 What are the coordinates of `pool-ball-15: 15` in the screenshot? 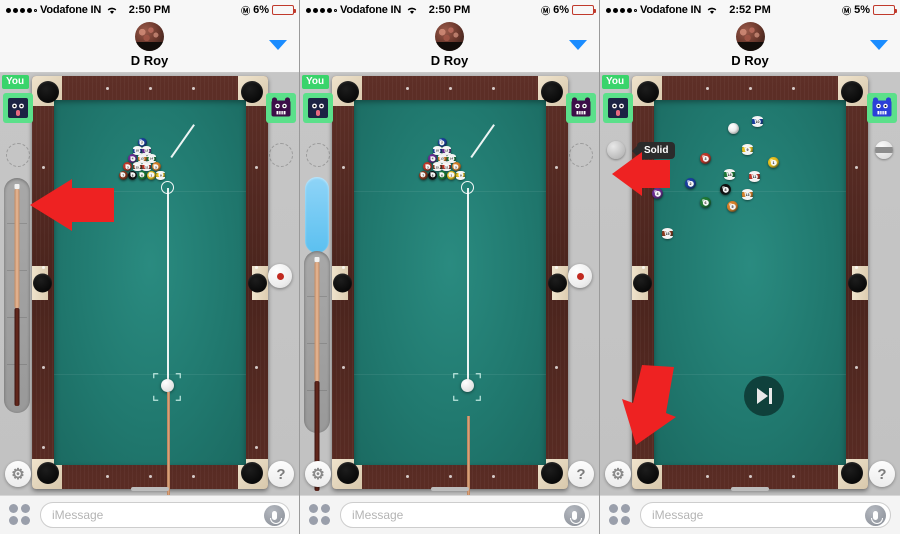 It's located at (667, 233).